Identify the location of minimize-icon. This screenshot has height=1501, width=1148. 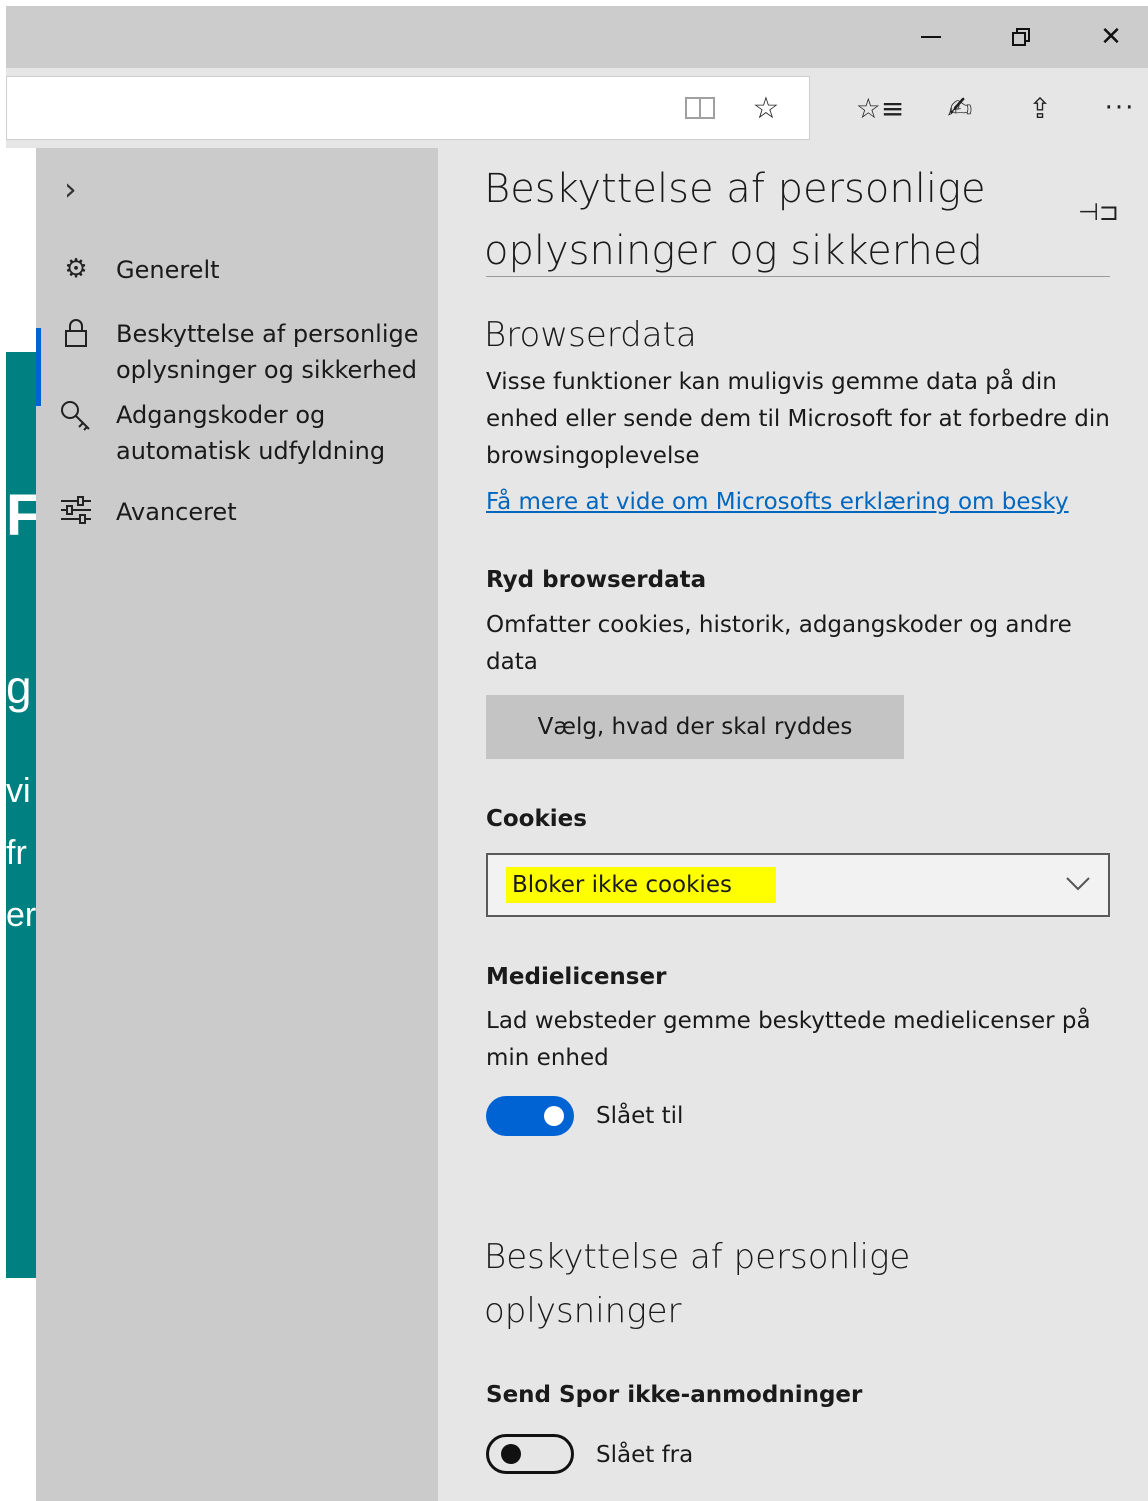
(931, 37).